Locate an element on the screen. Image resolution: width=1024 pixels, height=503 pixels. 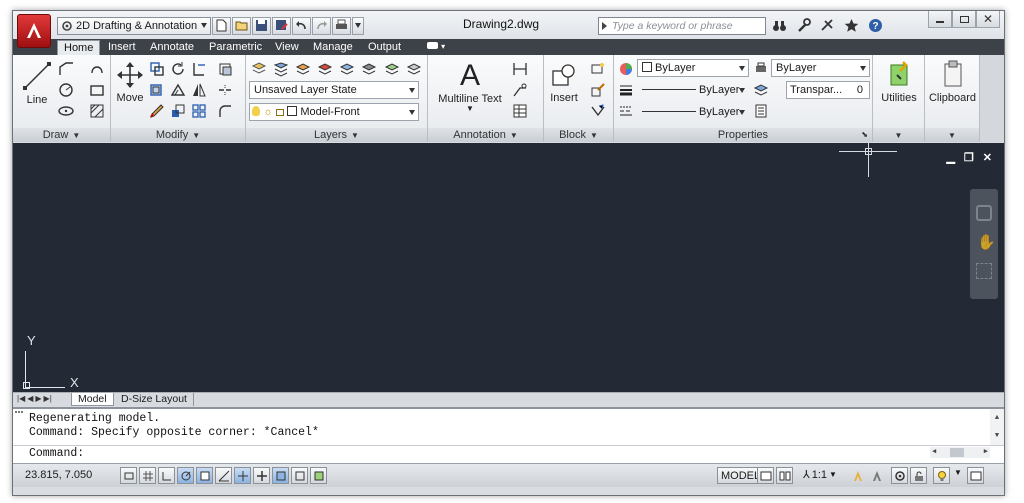
viewport-close-icon: ✕ is located at coordinates (987, 157).